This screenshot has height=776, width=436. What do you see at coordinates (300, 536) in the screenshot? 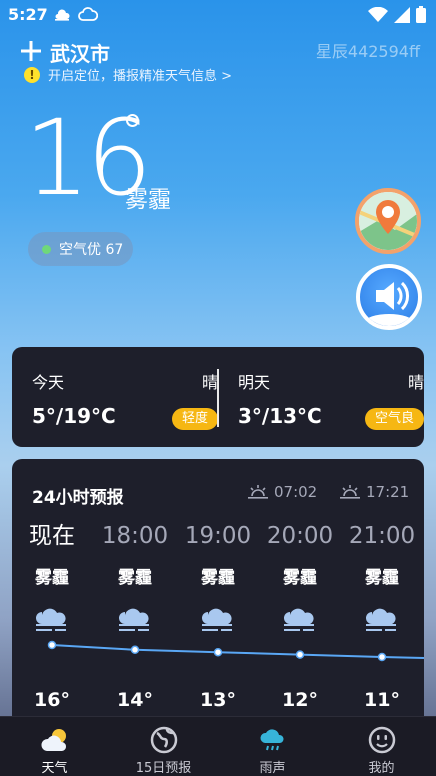
I see `hour-time: 20:00` at bounding box center [300, 536].